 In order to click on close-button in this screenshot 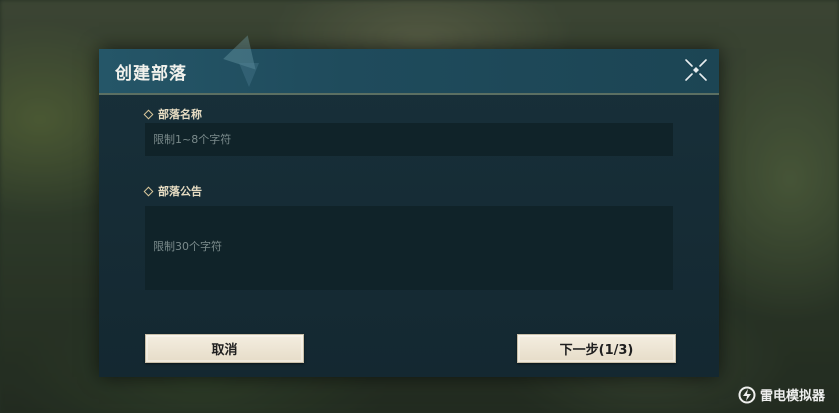, I will do `click(696, 70)`.